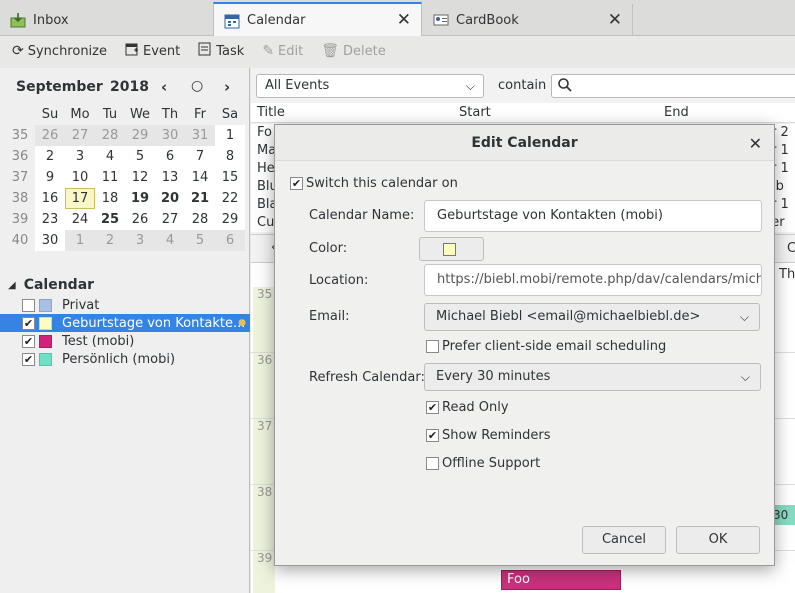 Image resolution: width=795 pixels, height=593 pixels. I want to click on prefer-client-scheduling-checkbox: Prefer client-side email scheduling, so click(546, 346).